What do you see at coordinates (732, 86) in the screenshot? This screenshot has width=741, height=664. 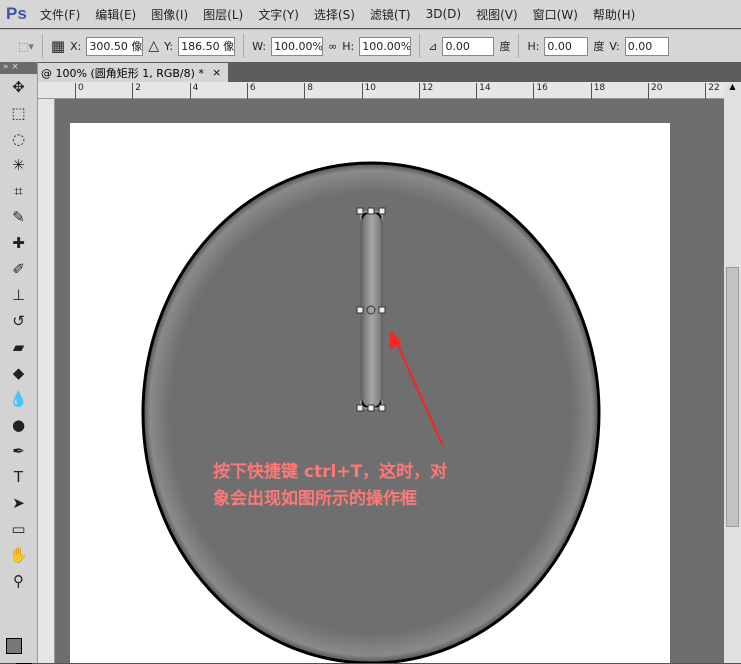 I see `scroll-up-icon: ▲` at bounding box center [732, 86].